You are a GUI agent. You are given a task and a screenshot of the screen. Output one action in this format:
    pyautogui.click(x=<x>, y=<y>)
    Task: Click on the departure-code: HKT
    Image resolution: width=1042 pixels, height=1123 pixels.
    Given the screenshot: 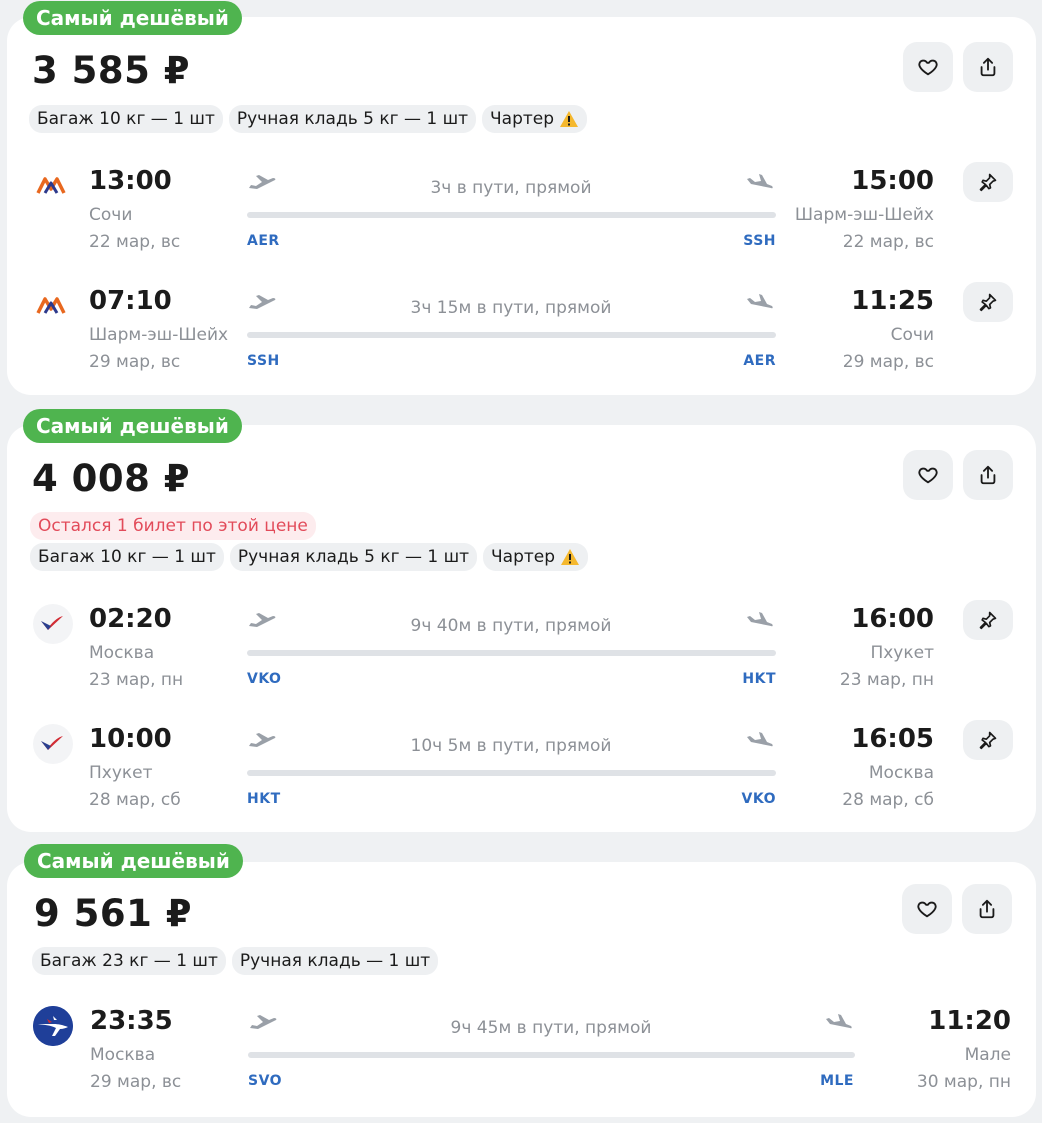 What is the action you would take?
    pyautogui.click(x=264, y=799)
    